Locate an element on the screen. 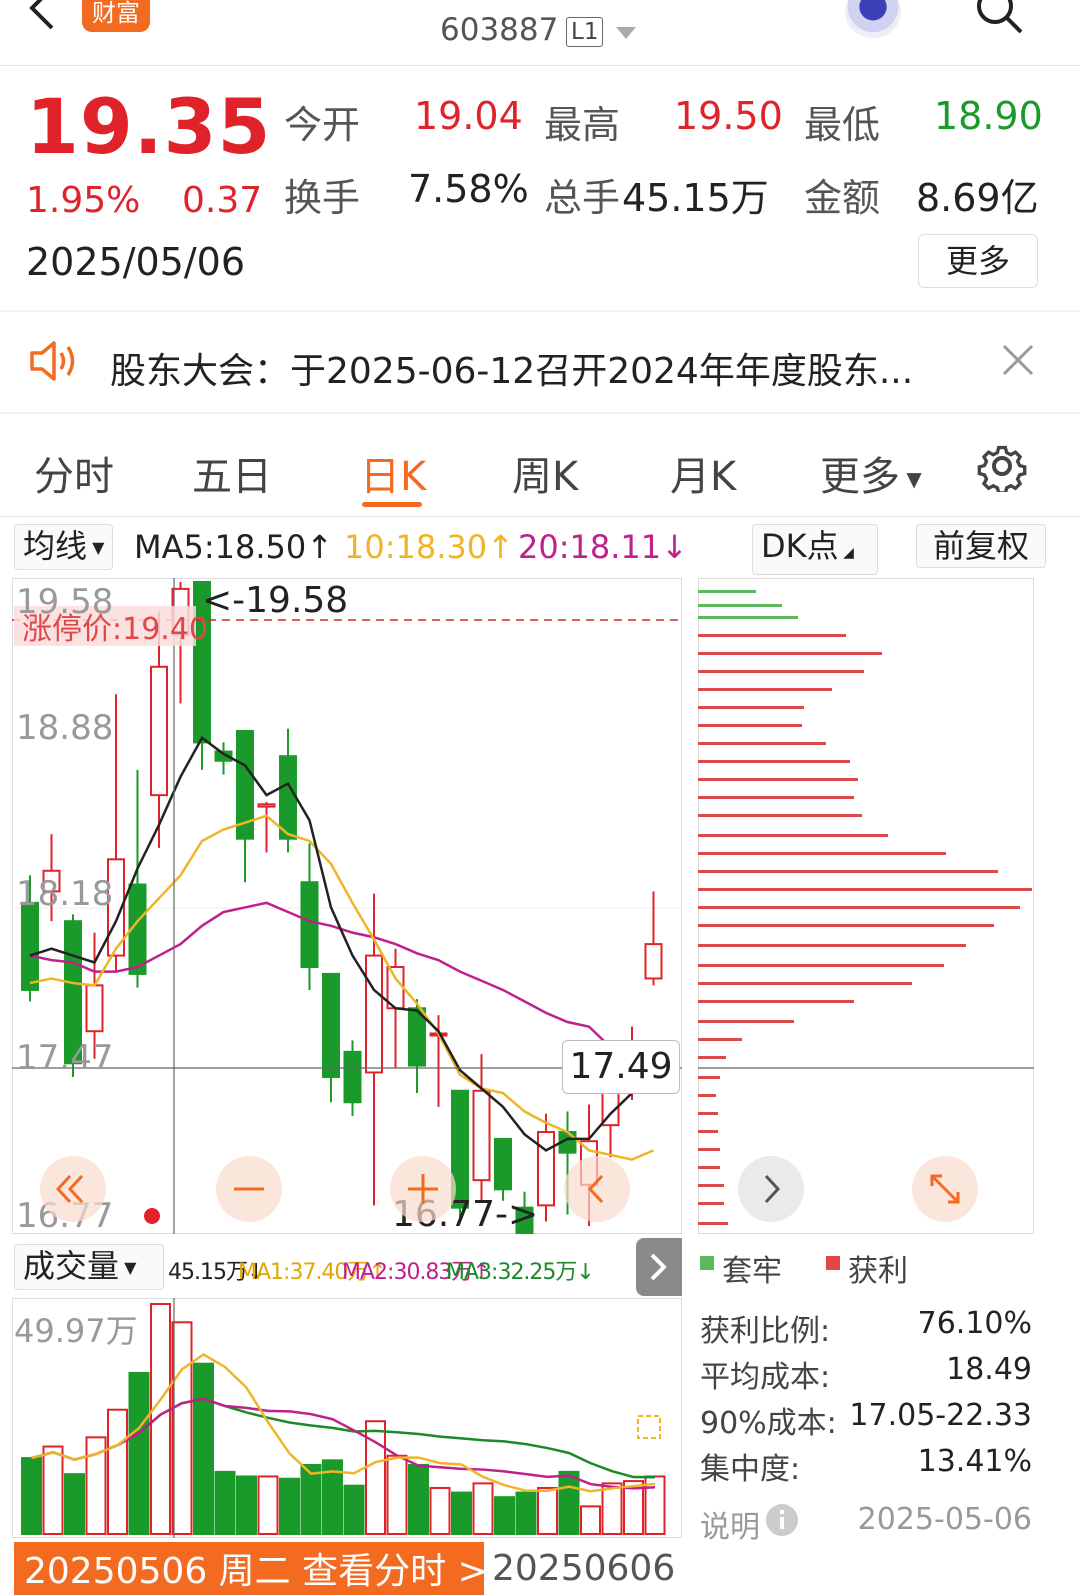  tab-five-day: 五日 is located at coordinates (232, 473).